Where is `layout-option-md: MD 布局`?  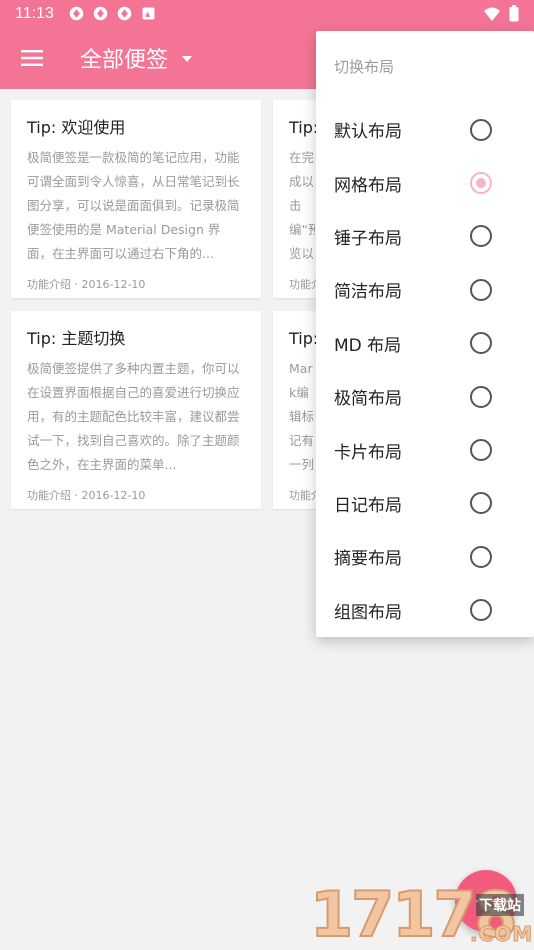 layout-option-md: MD 布局 is located at coordinates (425, 343).